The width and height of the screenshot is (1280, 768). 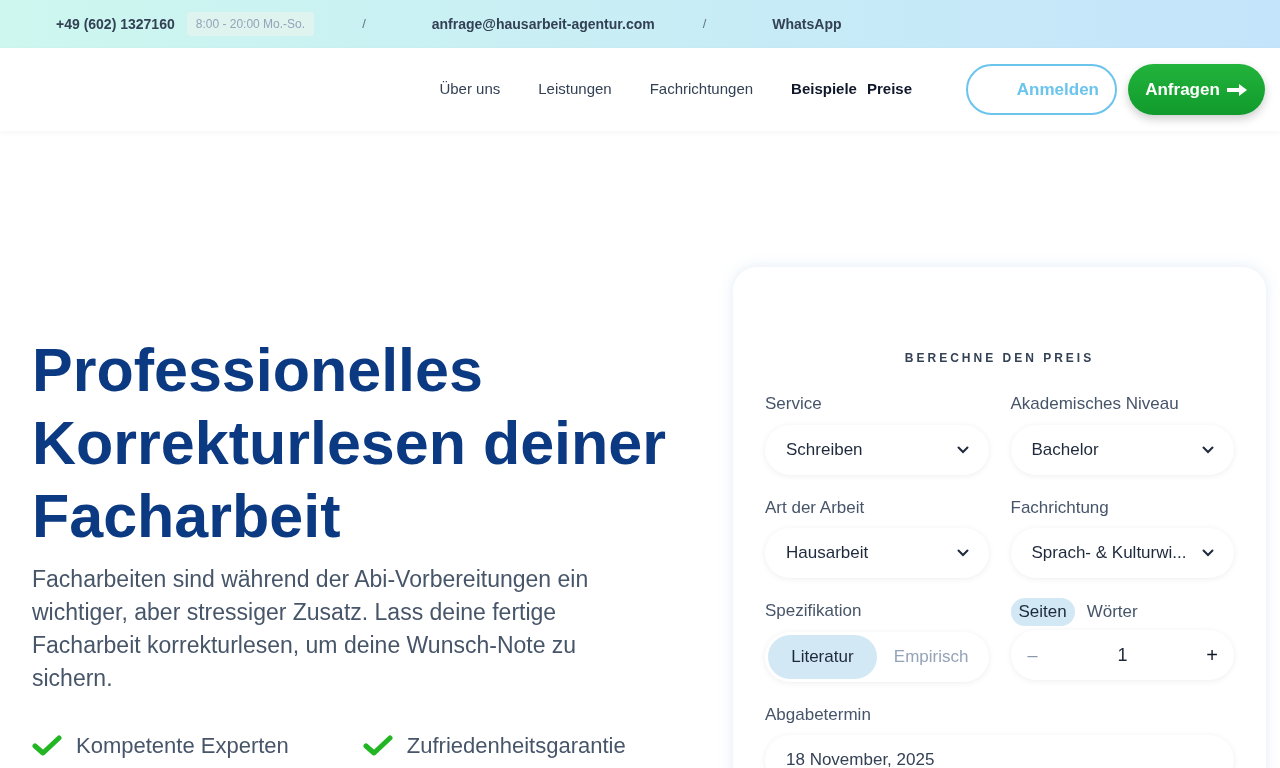 What do you see at coordinates (516, 746) in the screenshot?
I see `feature-text: Zufriedenheitsgarantie` at bounding box center [516, 746].